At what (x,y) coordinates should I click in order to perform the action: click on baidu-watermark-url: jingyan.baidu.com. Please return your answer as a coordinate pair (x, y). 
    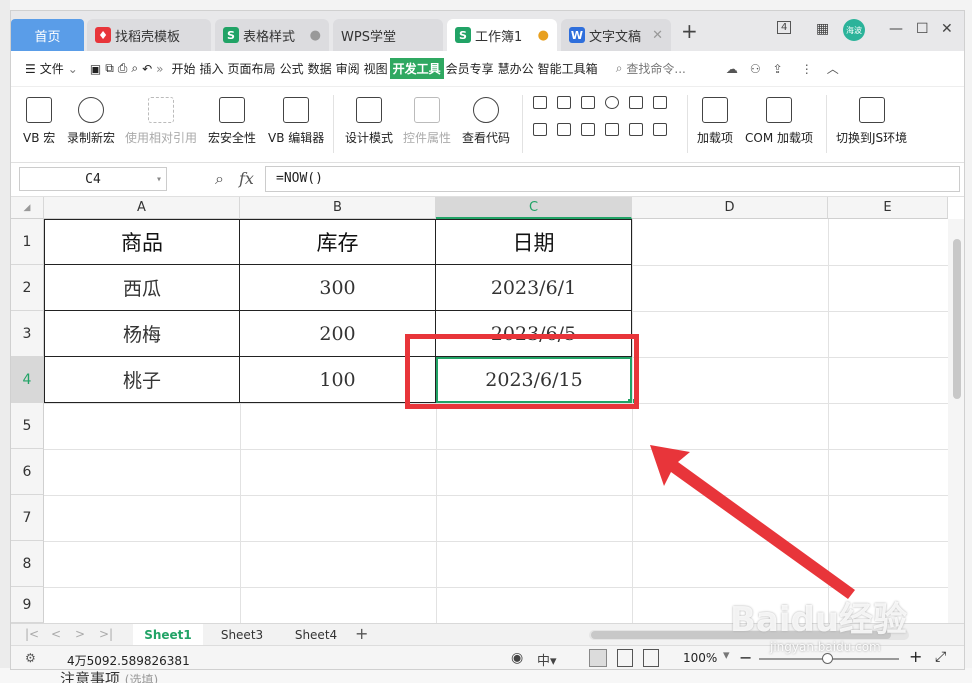
    Looking at the image, I should click on (825, 647).